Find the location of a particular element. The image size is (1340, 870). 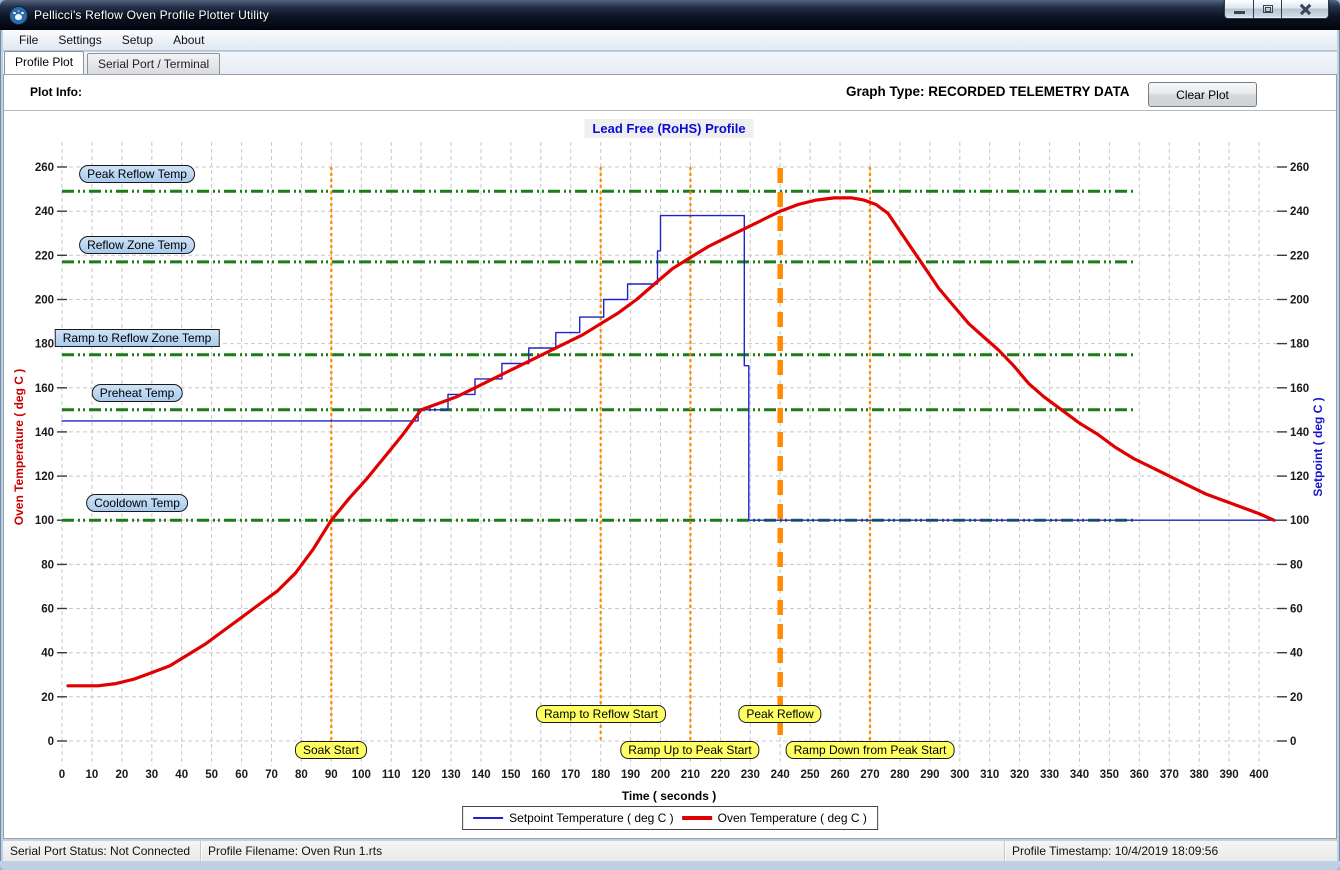

legend-item-oven-temperature-deg-c: Oven Temperature ( deg C ) is located at coordinates (774, 818).